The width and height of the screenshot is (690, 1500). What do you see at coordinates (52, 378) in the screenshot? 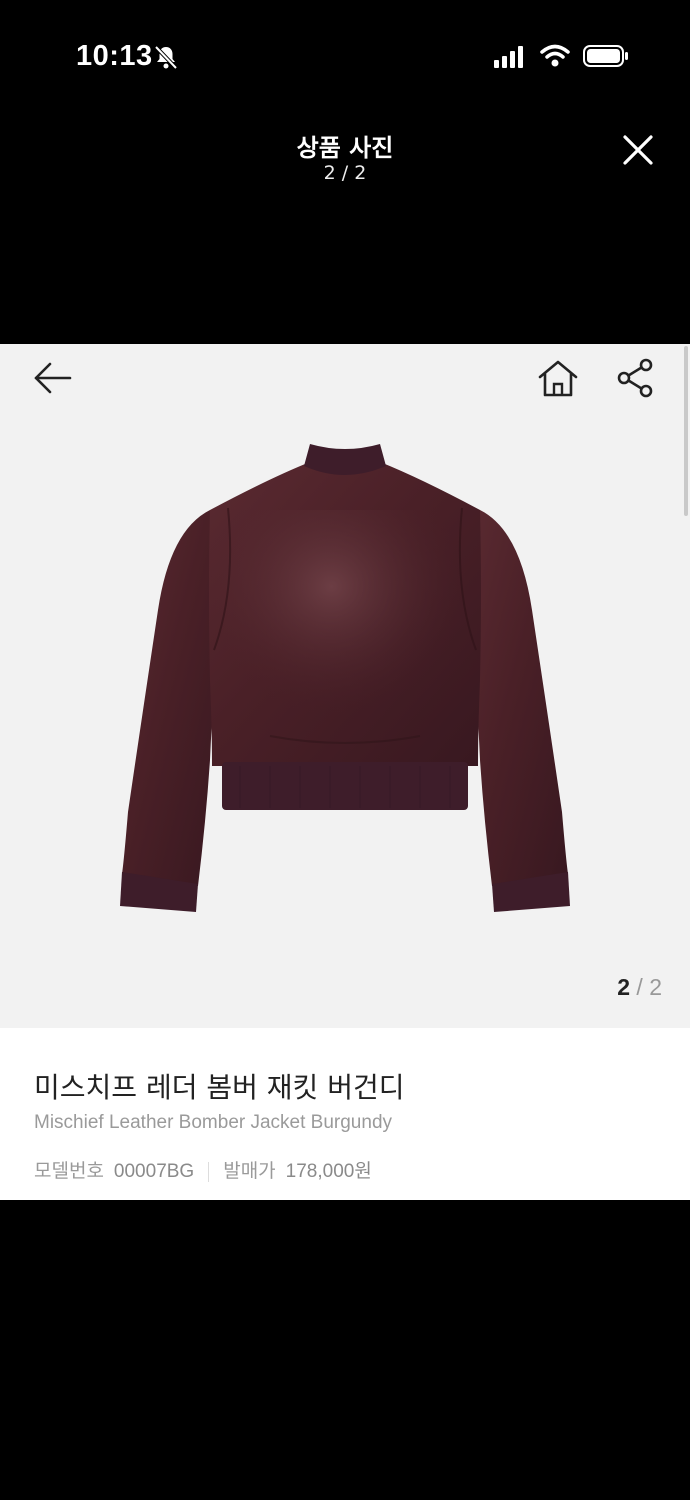
I see `back-arrow-icon` at bounding box center [52, 378].